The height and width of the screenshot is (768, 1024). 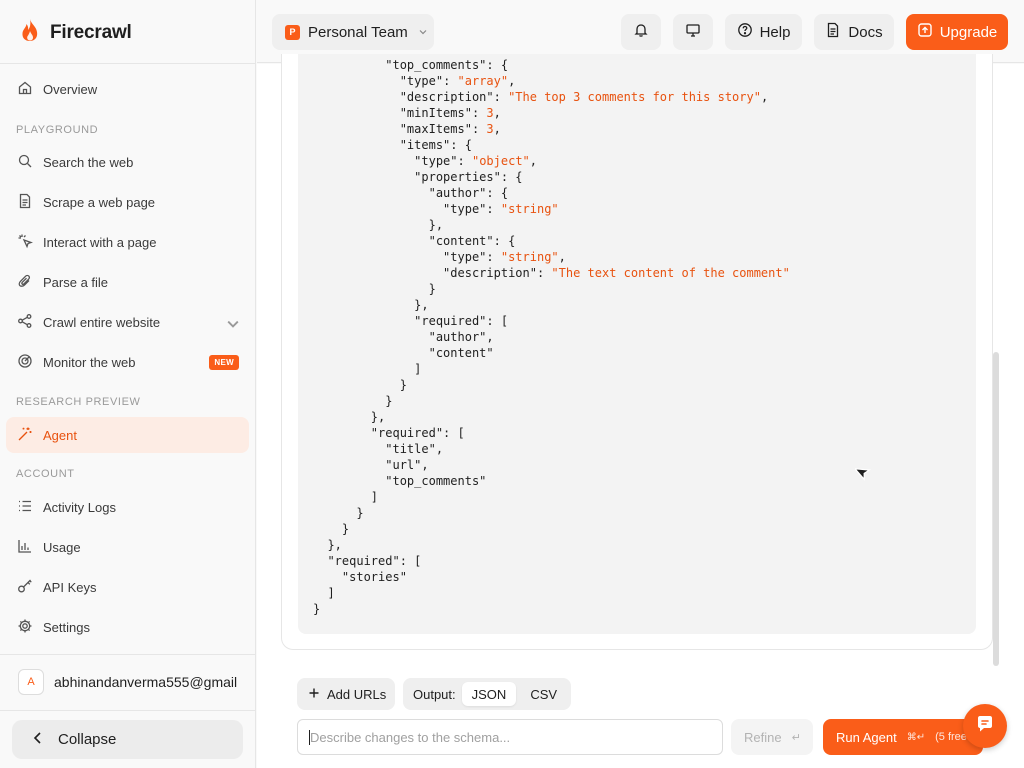 I want to click on code-line: "properties": {, so click(x=468, y=177).